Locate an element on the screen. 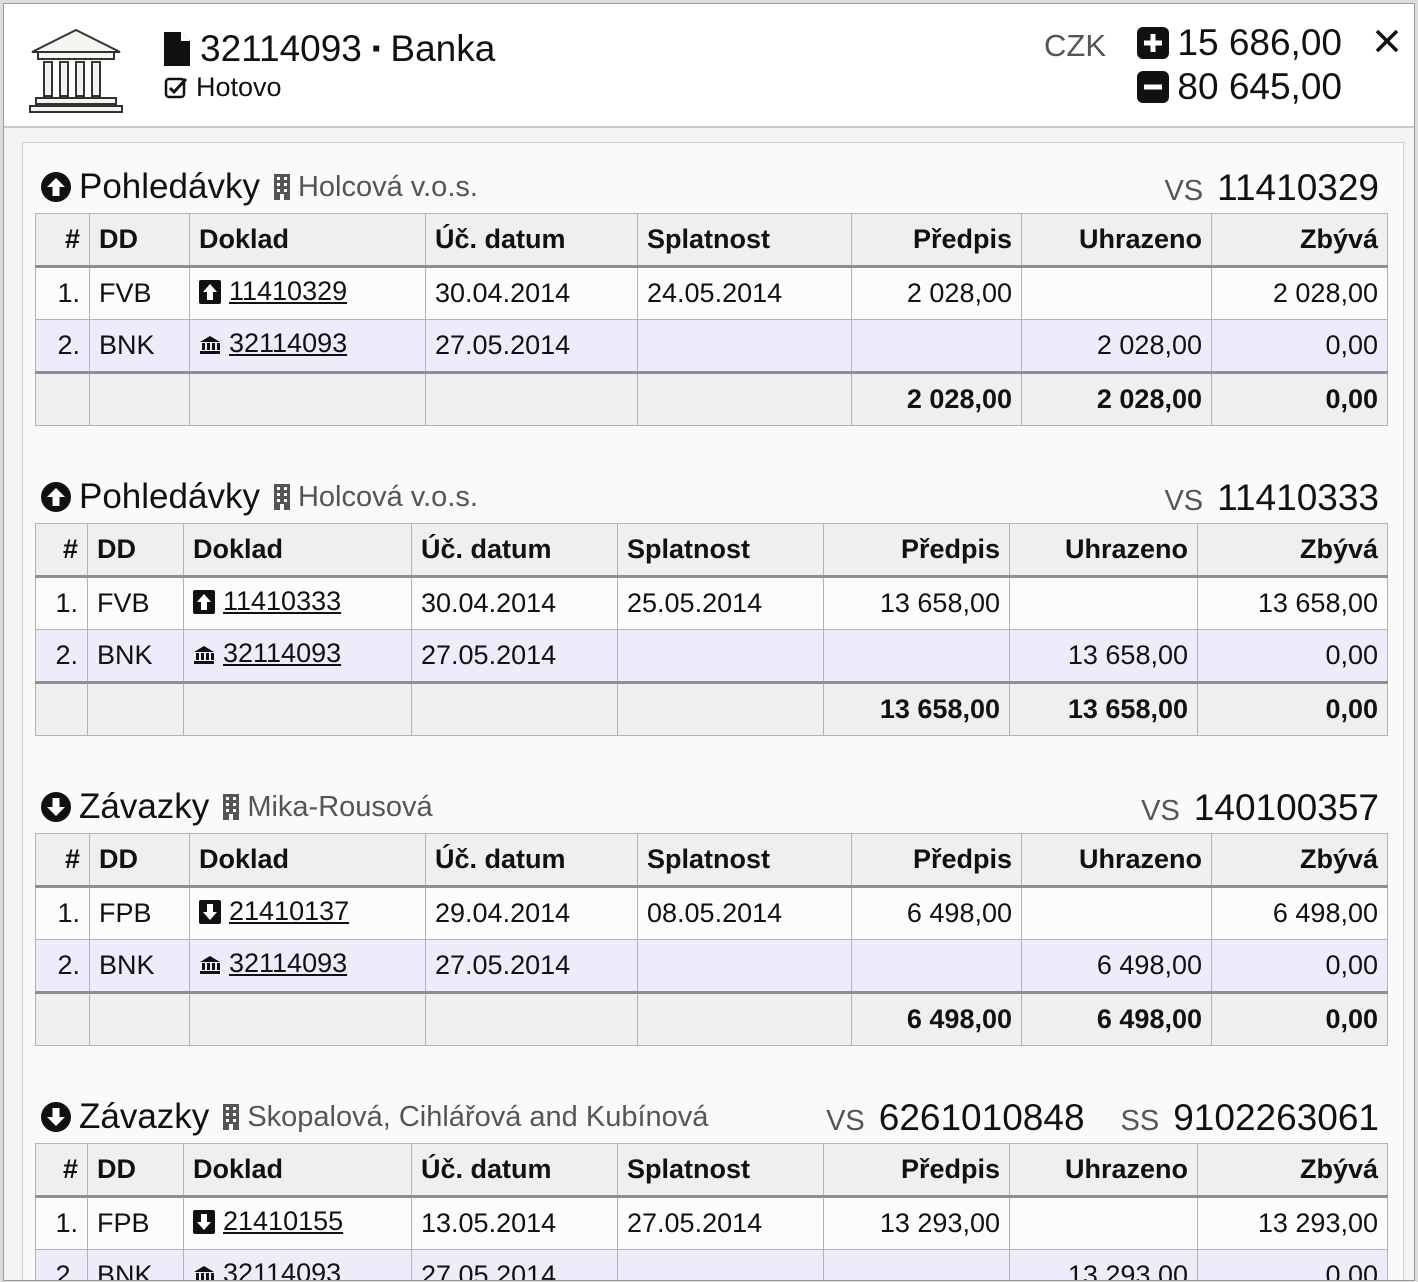 This screenshot has height=1282, width=1418. document-link: 11410333 is located at coordinates (267, 601).